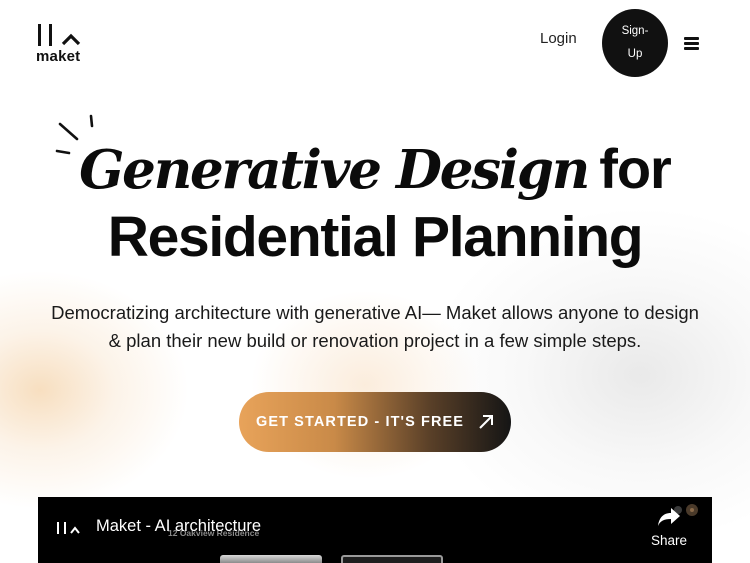  I want to click on share-button: Share, so click(669, 532).